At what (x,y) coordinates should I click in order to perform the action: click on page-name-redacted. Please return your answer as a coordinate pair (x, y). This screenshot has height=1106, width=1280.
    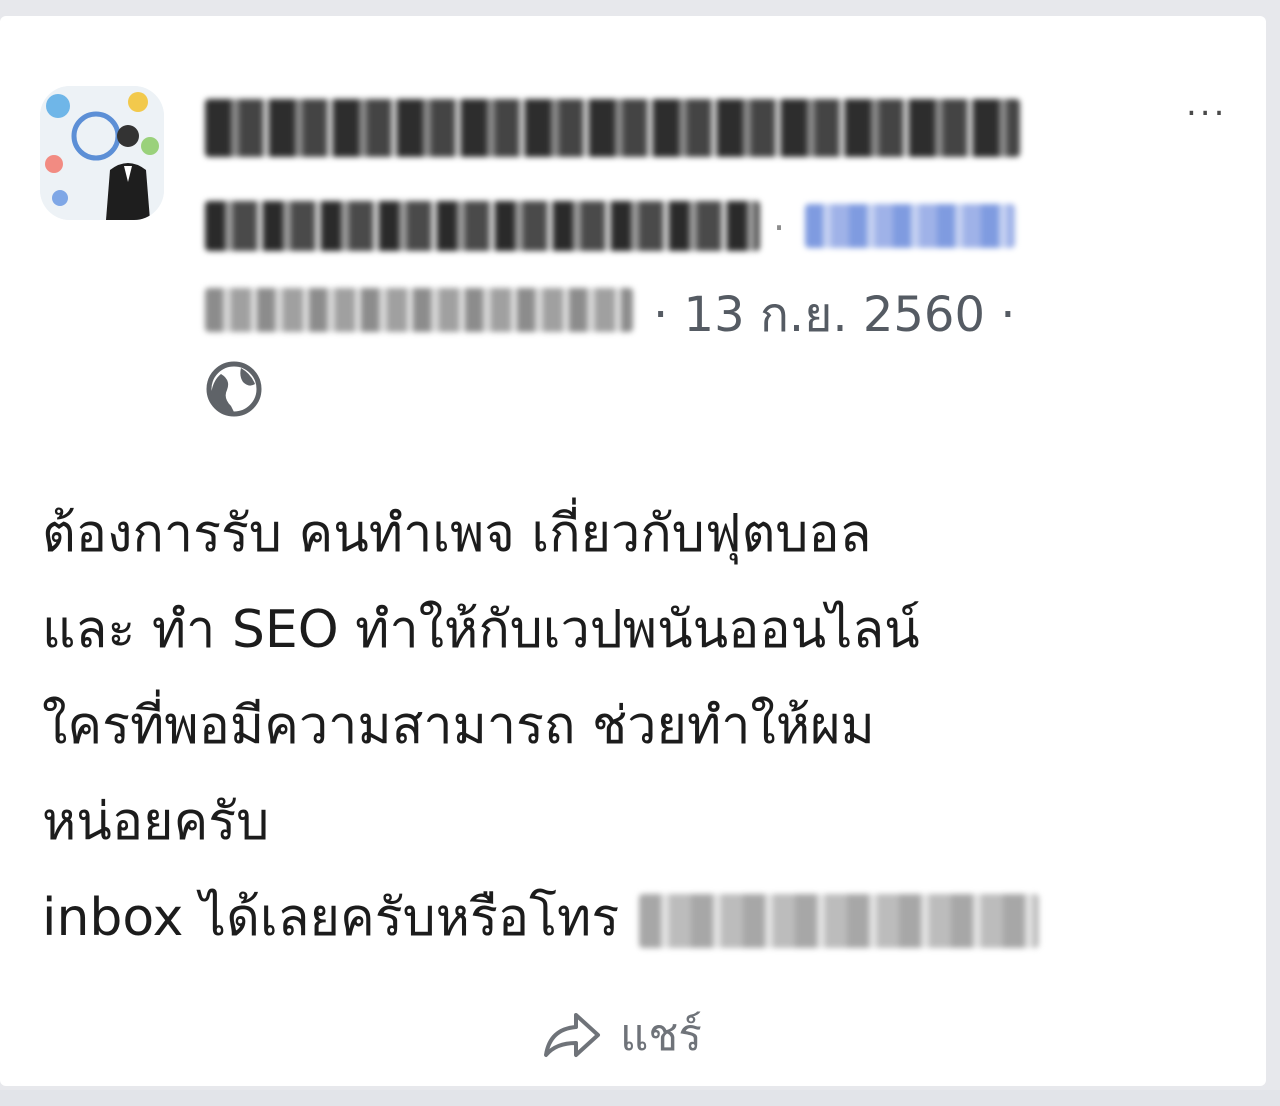
    Looking at the image, I should click on (612, 128).